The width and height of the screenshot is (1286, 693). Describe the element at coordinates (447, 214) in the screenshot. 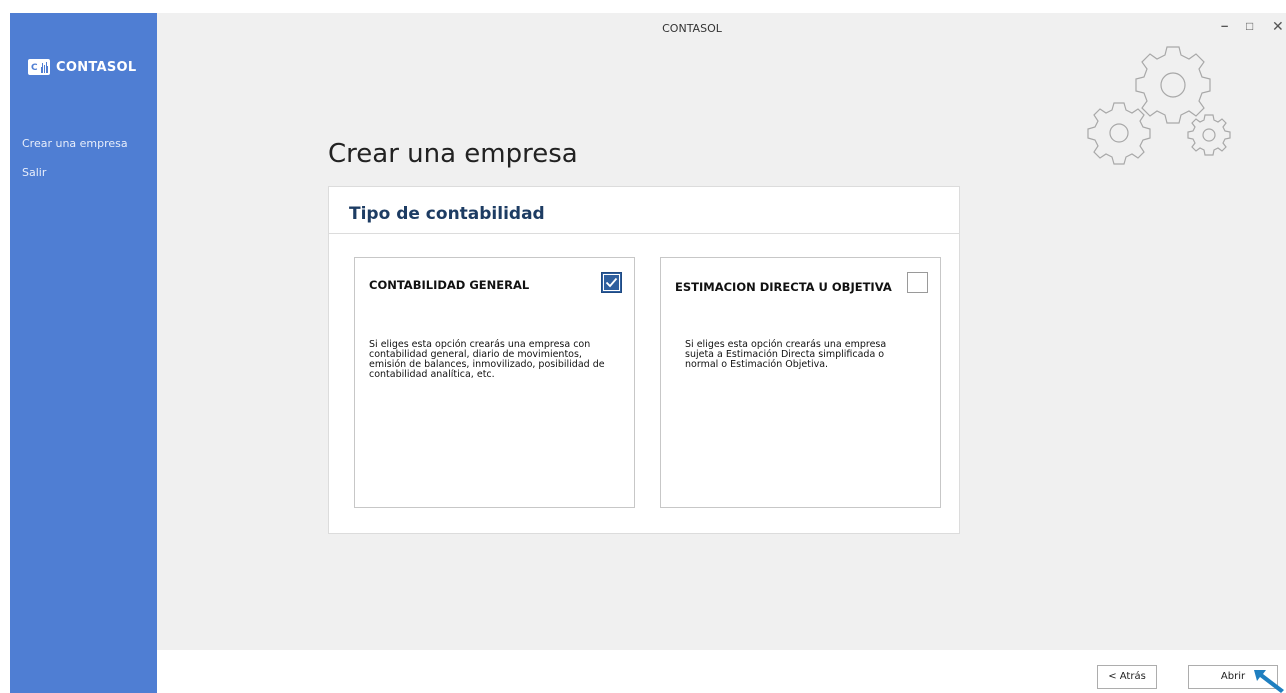

I see `panel-title: Tipo de contabilidad` at that location.